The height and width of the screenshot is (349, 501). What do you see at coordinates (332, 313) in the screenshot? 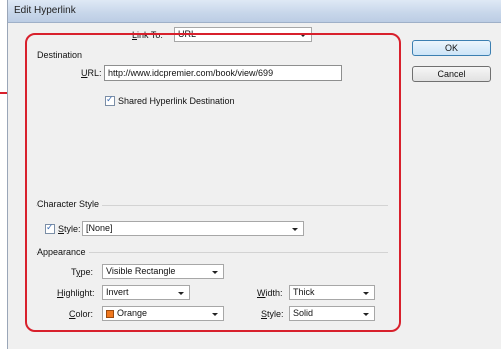
I see `style-dropdown: Solid` at bounding box center [332, 313].